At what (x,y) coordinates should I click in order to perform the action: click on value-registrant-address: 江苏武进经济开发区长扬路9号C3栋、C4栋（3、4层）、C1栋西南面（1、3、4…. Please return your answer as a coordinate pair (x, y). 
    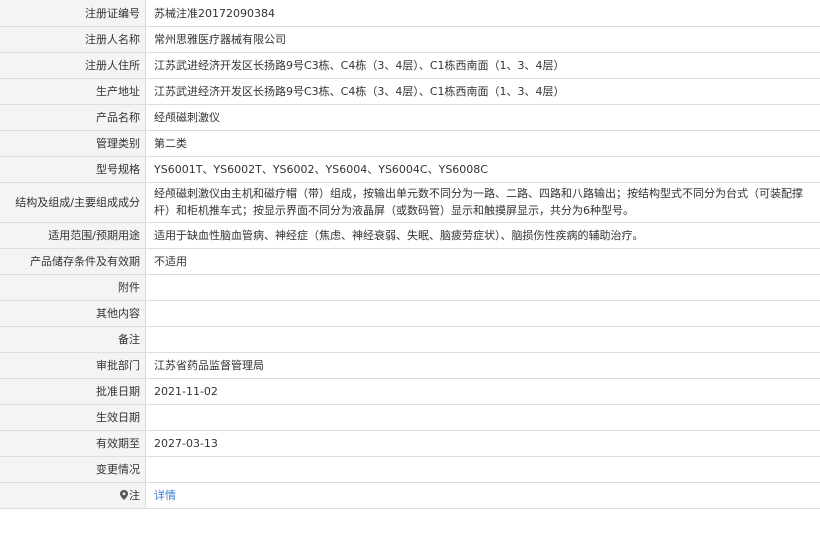
    Looking at the image, I should click on (482, 65).